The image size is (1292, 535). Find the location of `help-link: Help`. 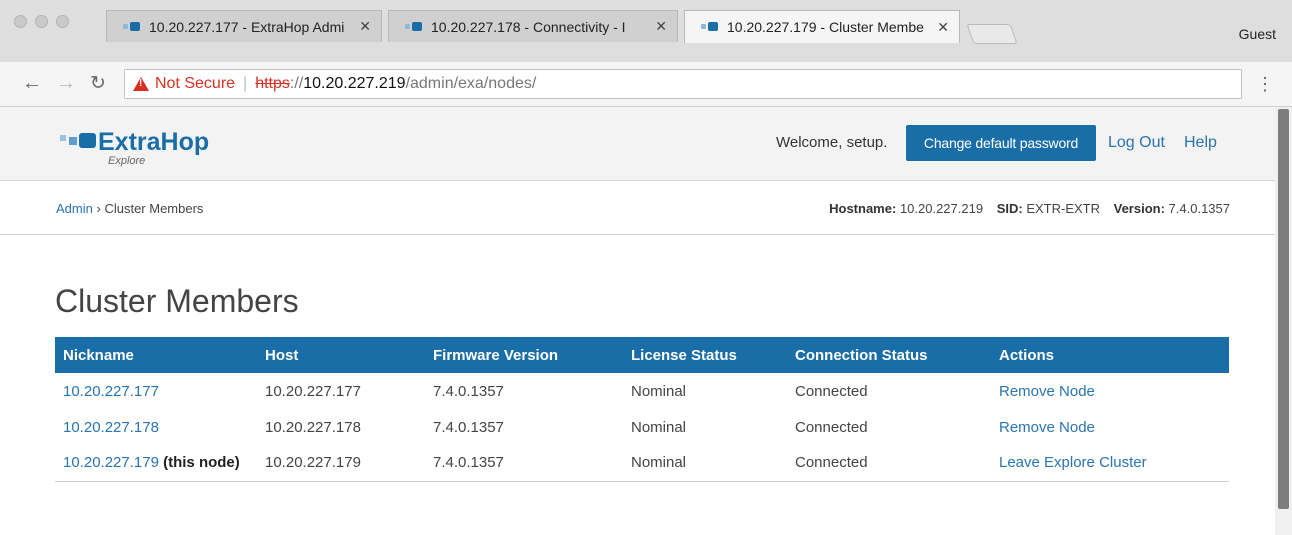

help-link: Help is located at coordinates (1200, 143).